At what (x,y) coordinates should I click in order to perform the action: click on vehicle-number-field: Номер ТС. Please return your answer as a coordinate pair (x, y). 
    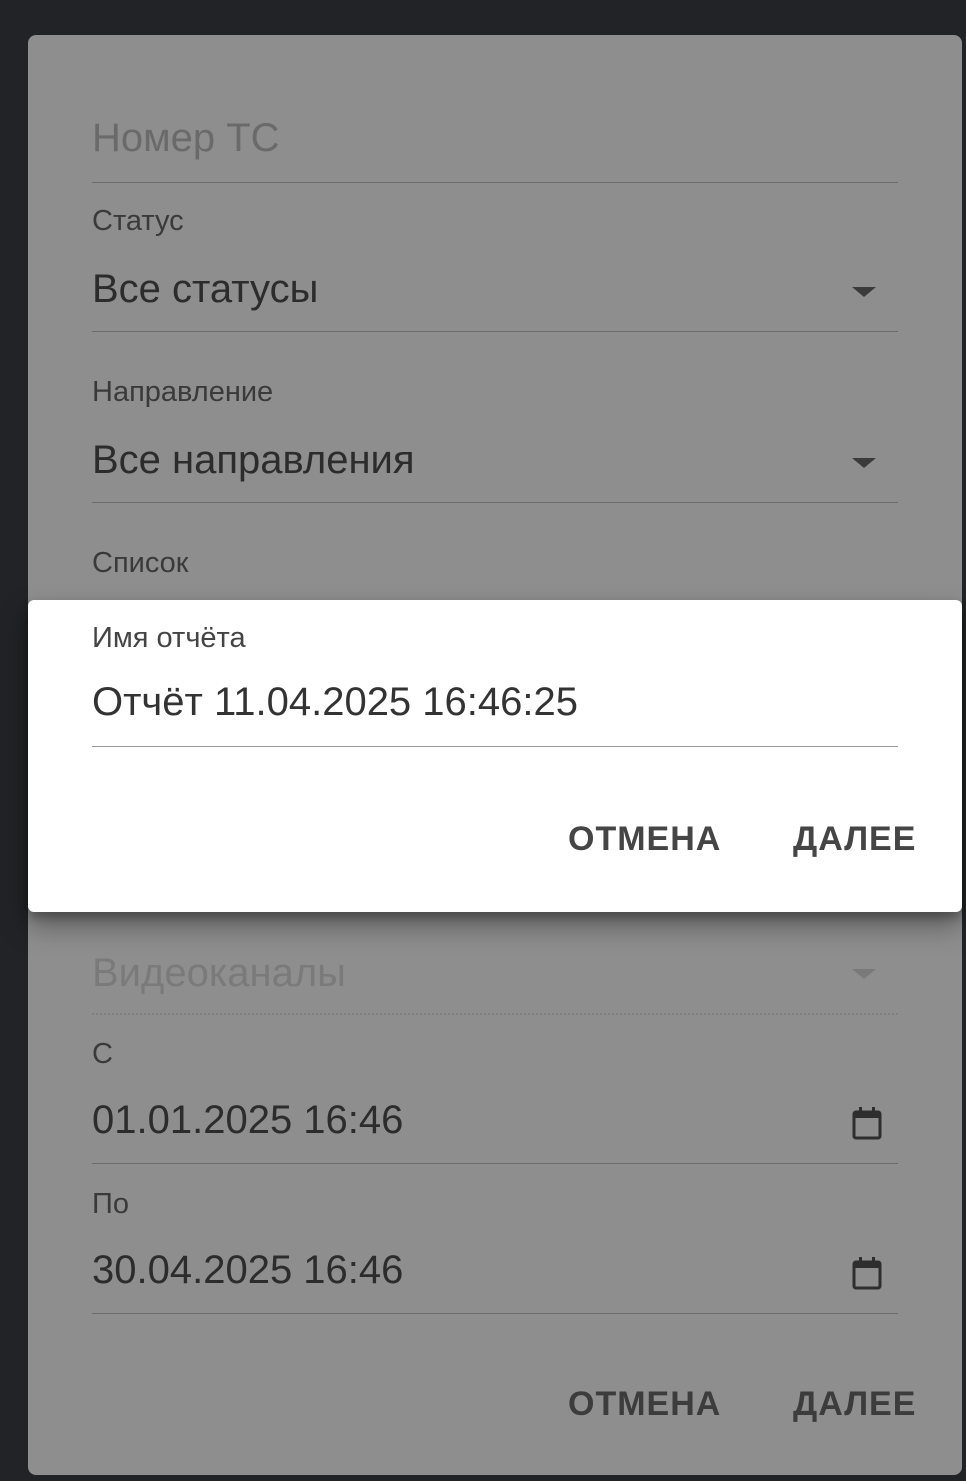
    Looking at the image, I should click on (495, 147).